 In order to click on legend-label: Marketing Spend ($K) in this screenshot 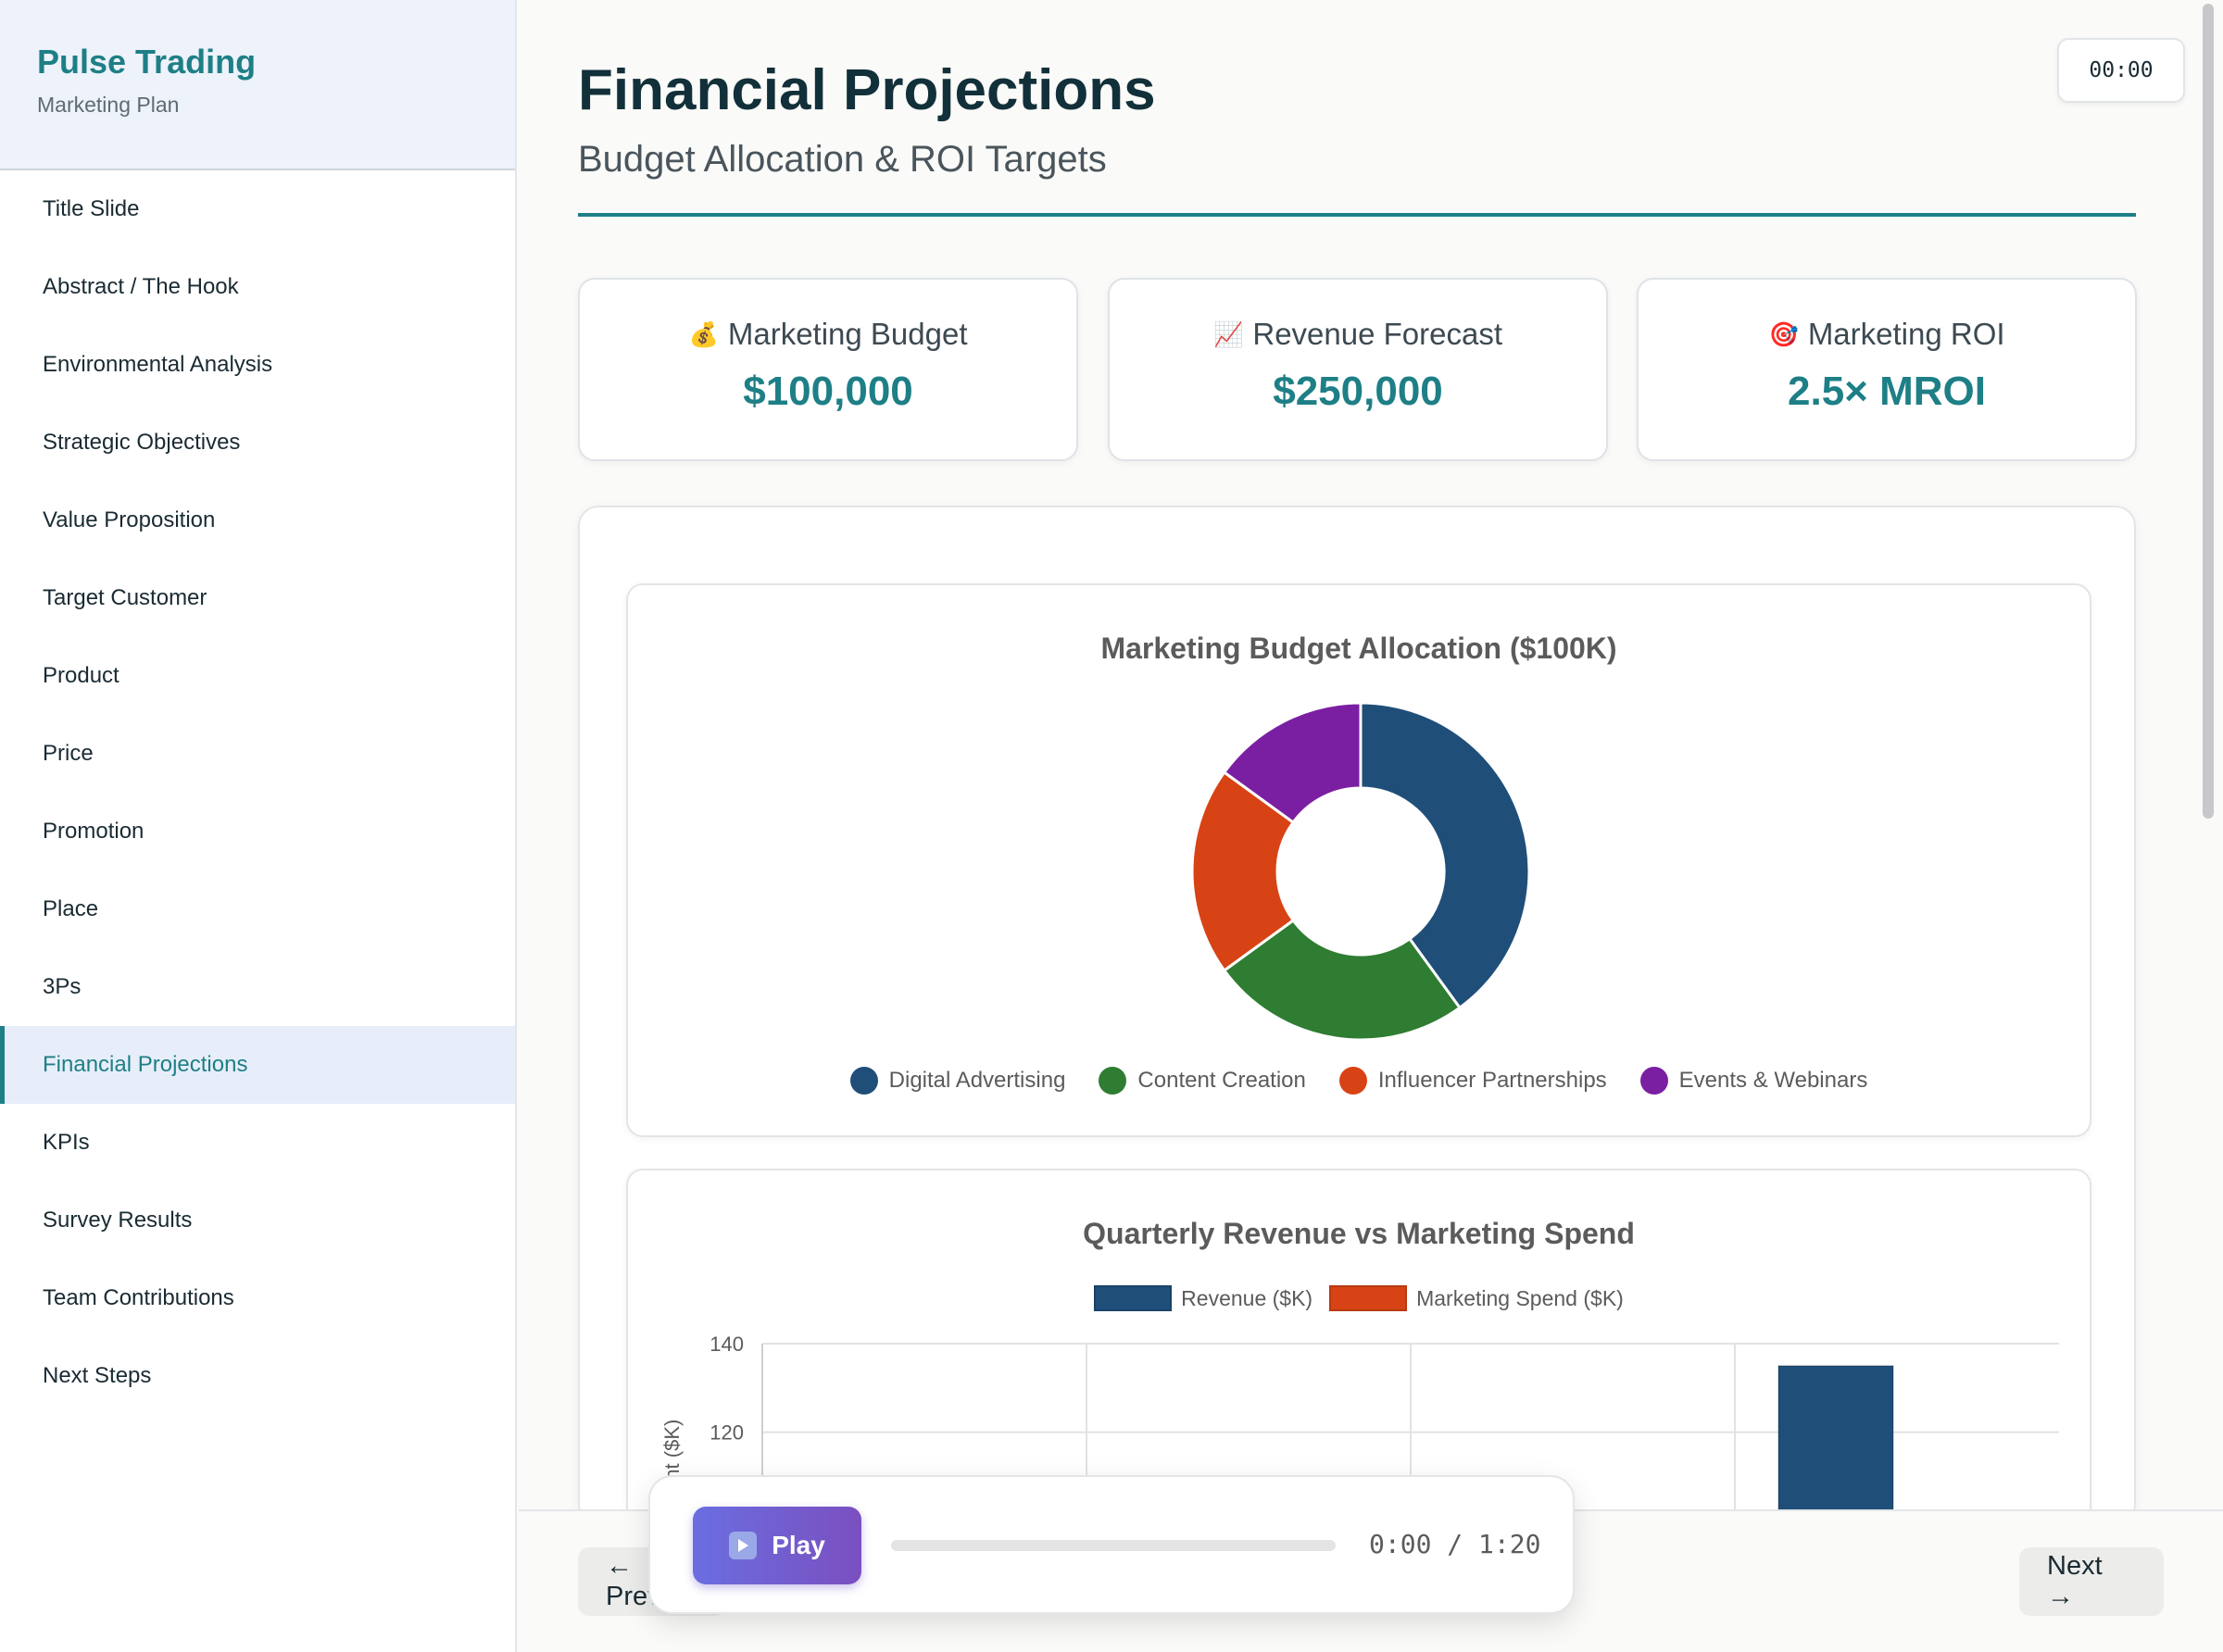, I will do `click(1520, 1297)`.